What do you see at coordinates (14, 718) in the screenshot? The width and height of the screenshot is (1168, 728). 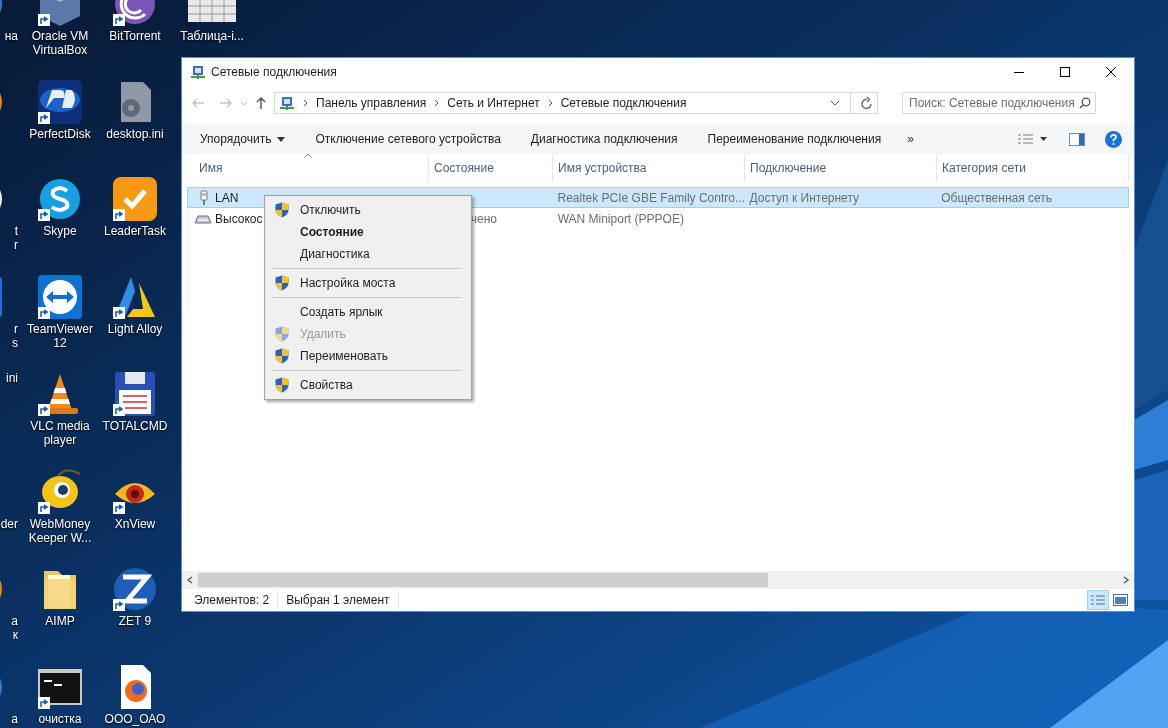 I see `desktop-icon-label: а` at bounding box center [14, 718].